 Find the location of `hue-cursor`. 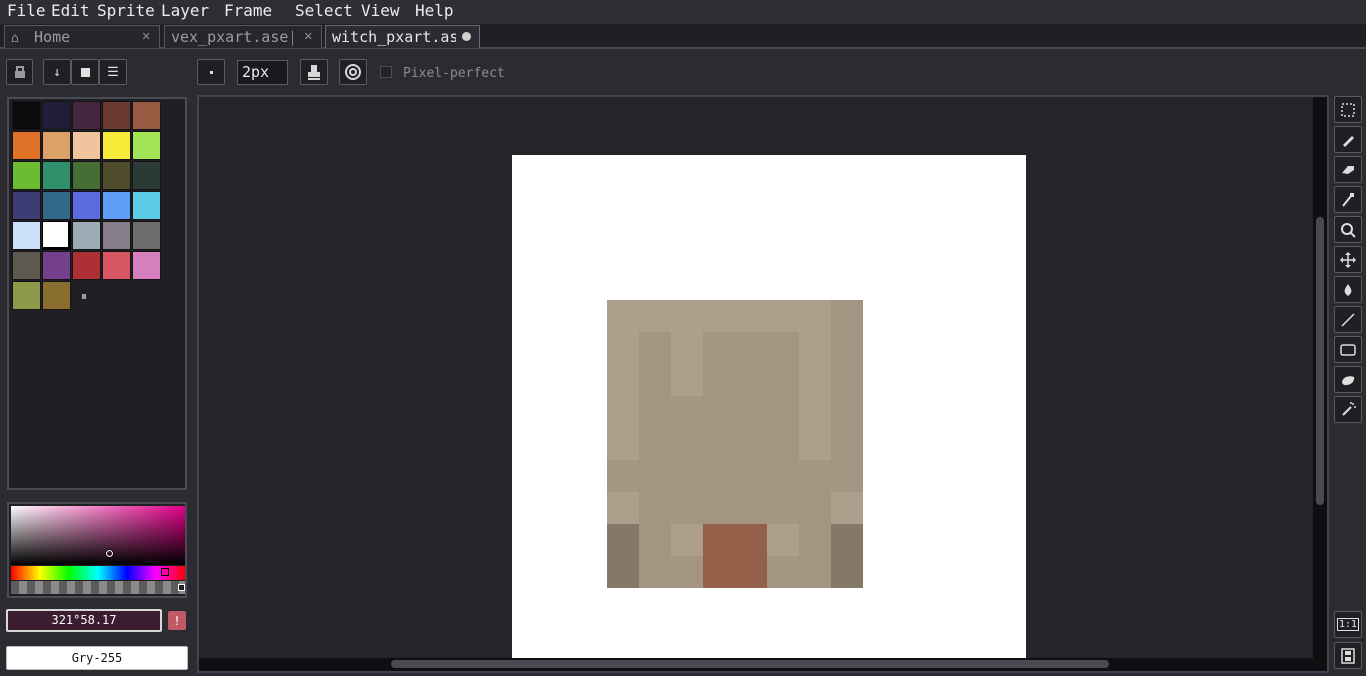

hue-cursor is located at coordinates (165, 572).